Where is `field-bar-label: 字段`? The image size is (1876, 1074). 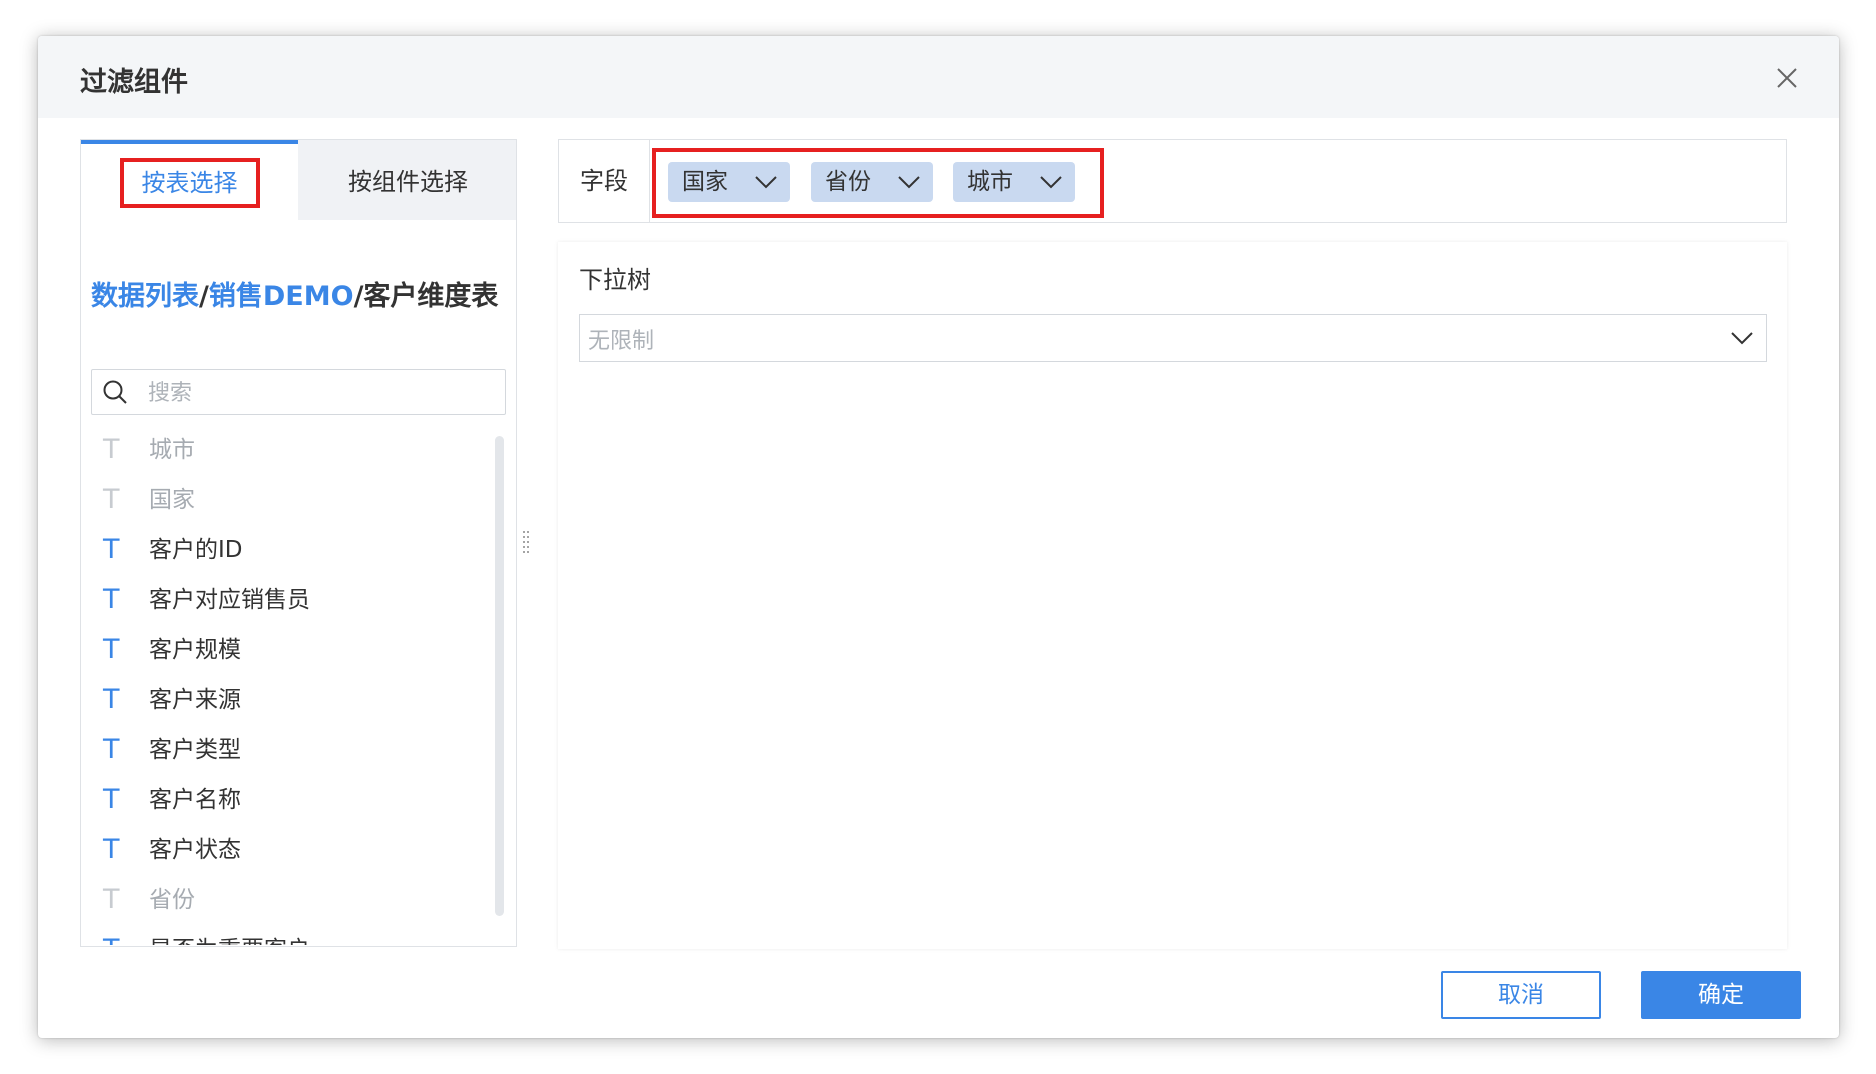
field-bar-label: 字段 is located at coordinates (604, 181).